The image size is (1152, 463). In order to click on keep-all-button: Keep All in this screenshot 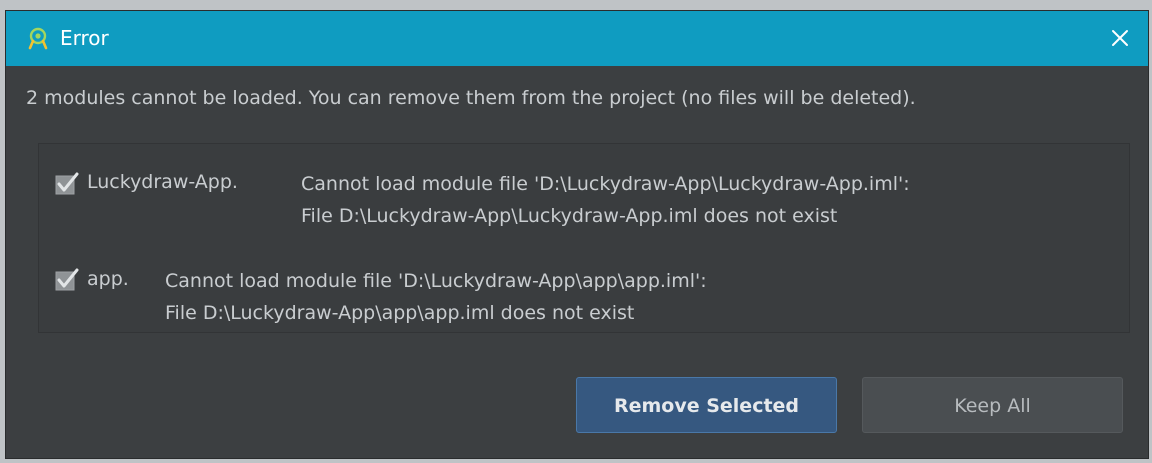, I will do `click(992, 405)`.